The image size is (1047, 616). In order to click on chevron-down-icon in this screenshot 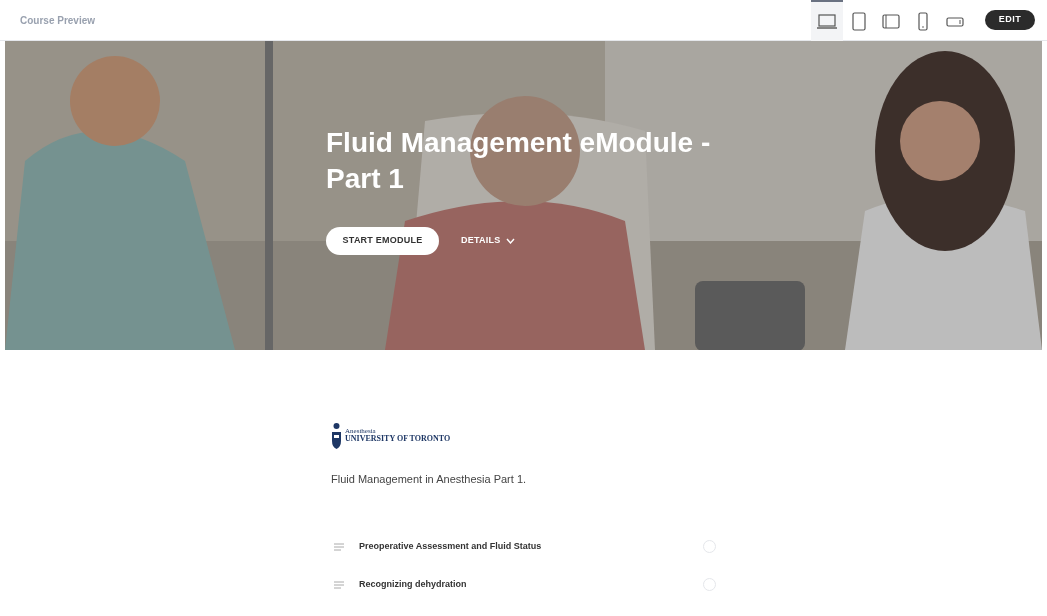, I will do `click(511, 241)`.